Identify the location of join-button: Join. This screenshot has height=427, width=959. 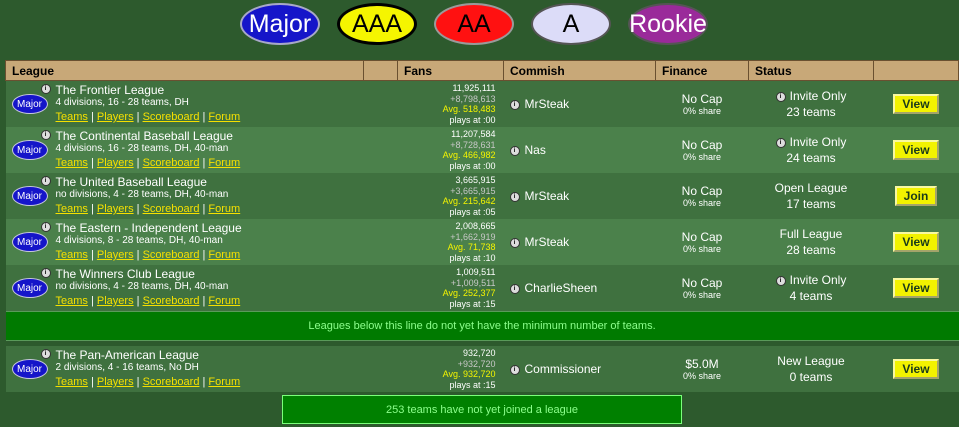
(916, 196).